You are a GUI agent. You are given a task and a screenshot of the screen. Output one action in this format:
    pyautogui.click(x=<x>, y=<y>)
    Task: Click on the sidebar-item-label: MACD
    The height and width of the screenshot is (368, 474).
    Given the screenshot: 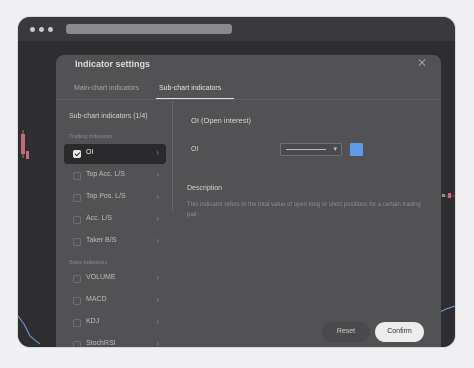 What is the action you would take?
    pyautogui.click(x=96, y=299)
    